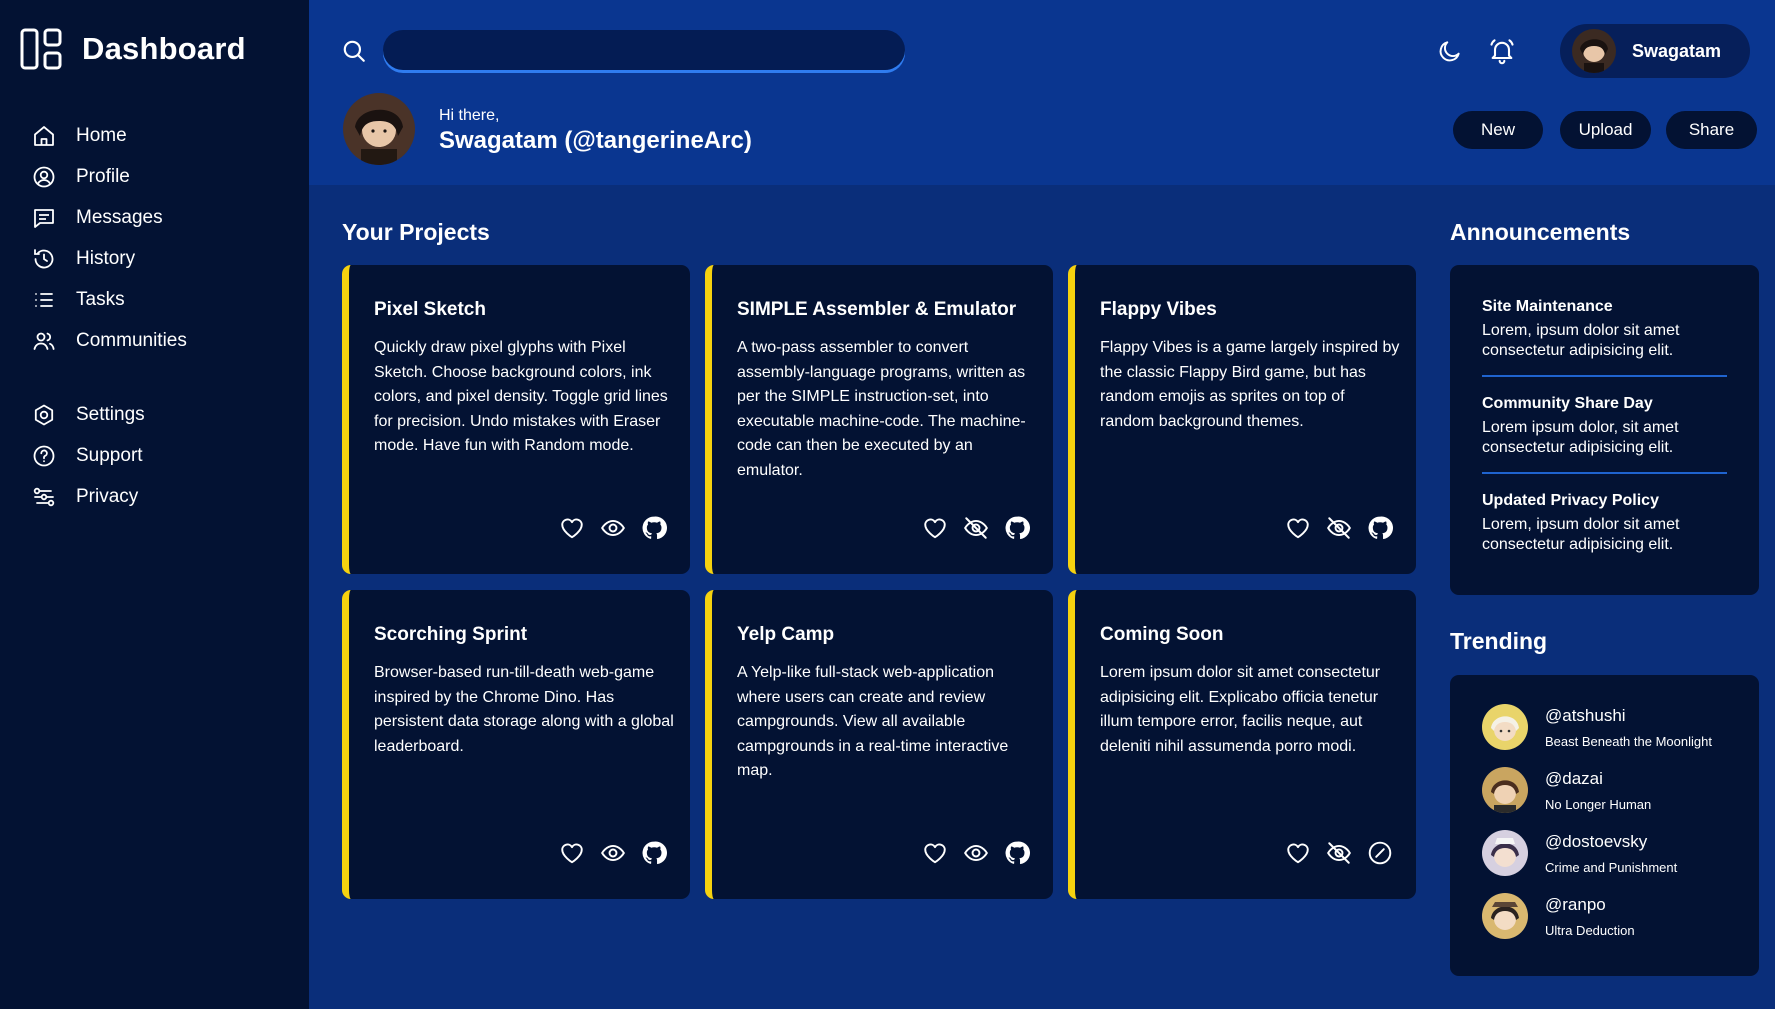  What do you see at coordinates (119, 217) in the screenshot?
I see `sidebar-item-label: Messages` at bounding box center [119, 217].